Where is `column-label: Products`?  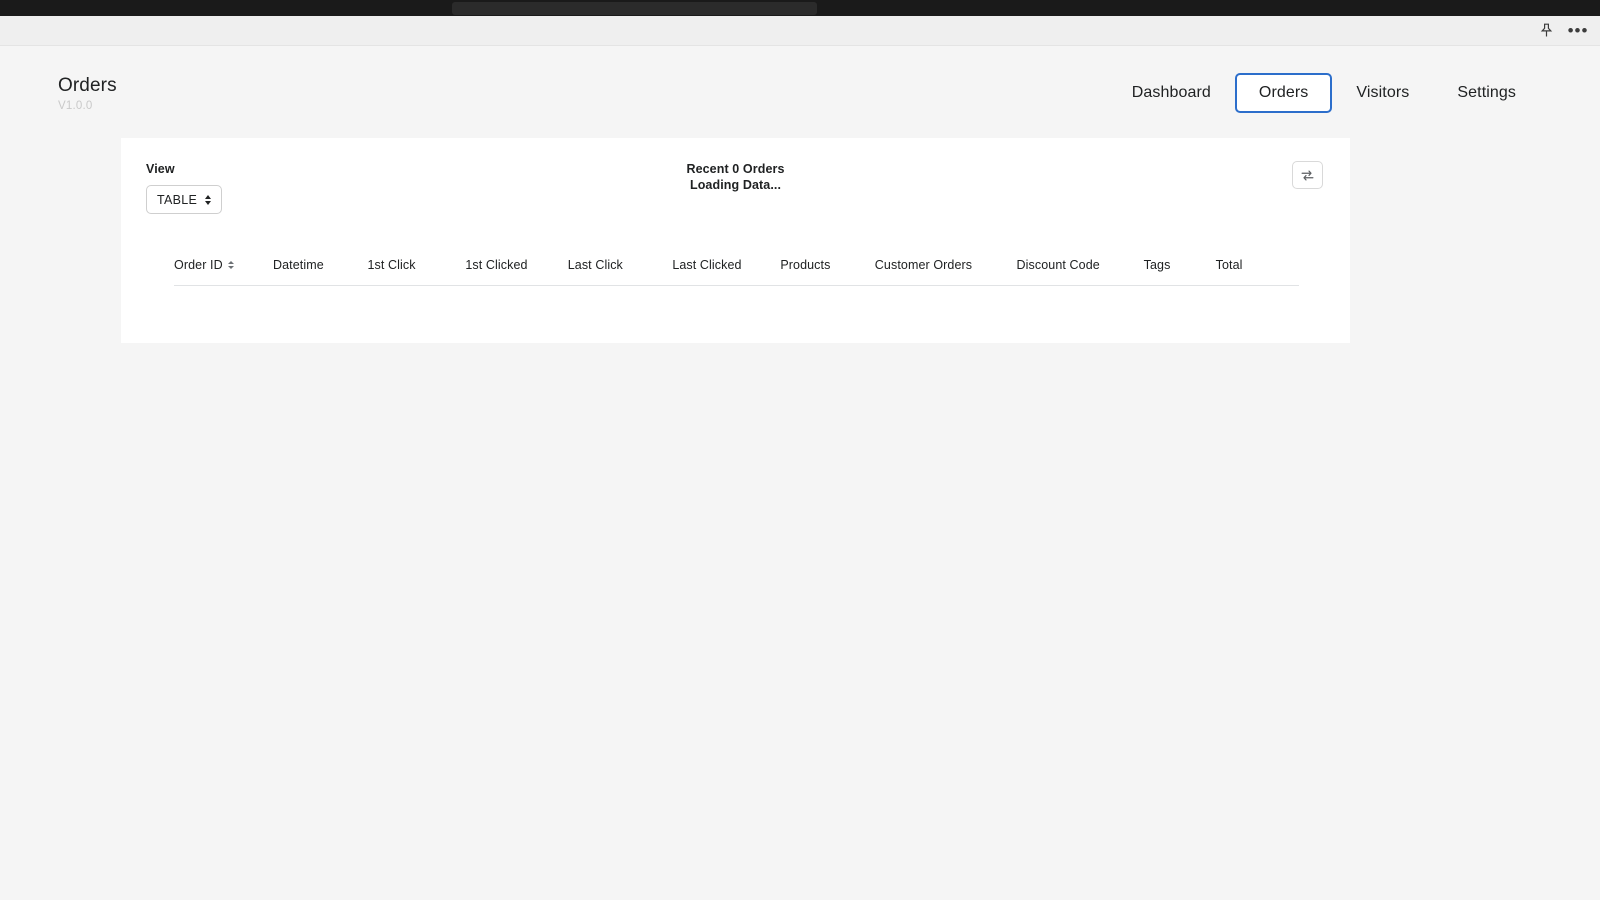
column-label: Products is located at coordinates (805, 265).